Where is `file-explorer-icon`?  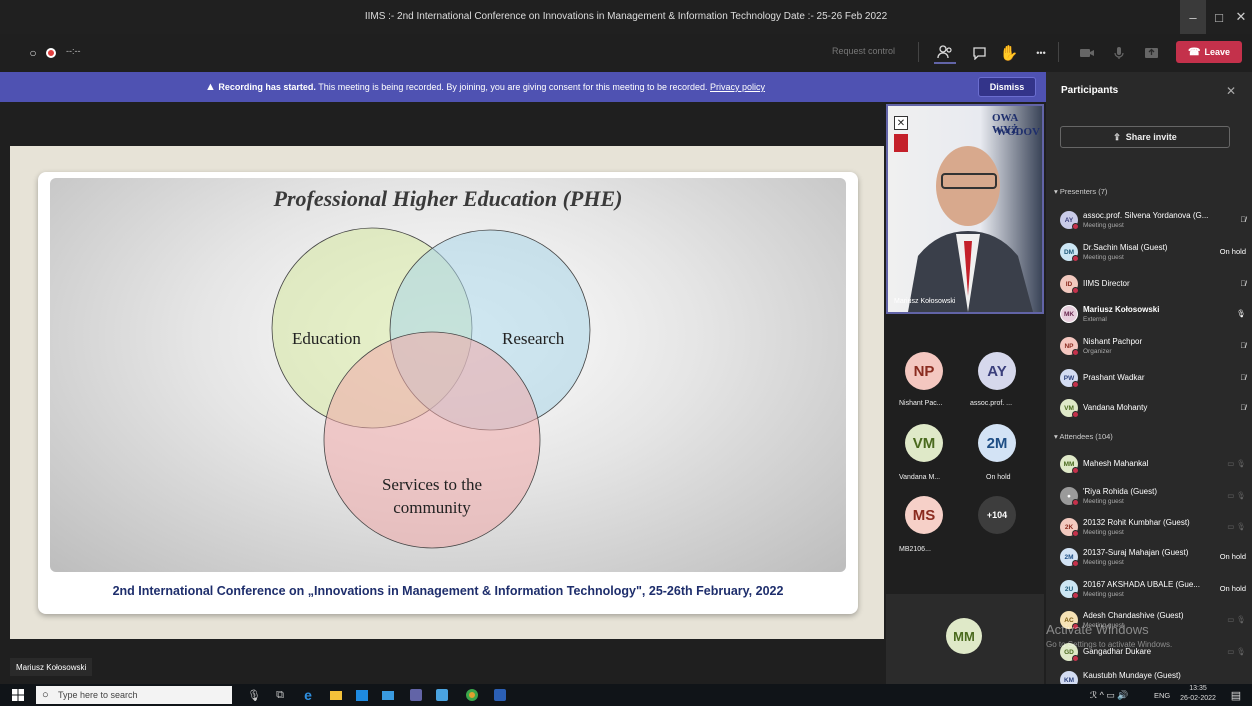
file-explorer-icon is located at coordinates (336, 695).